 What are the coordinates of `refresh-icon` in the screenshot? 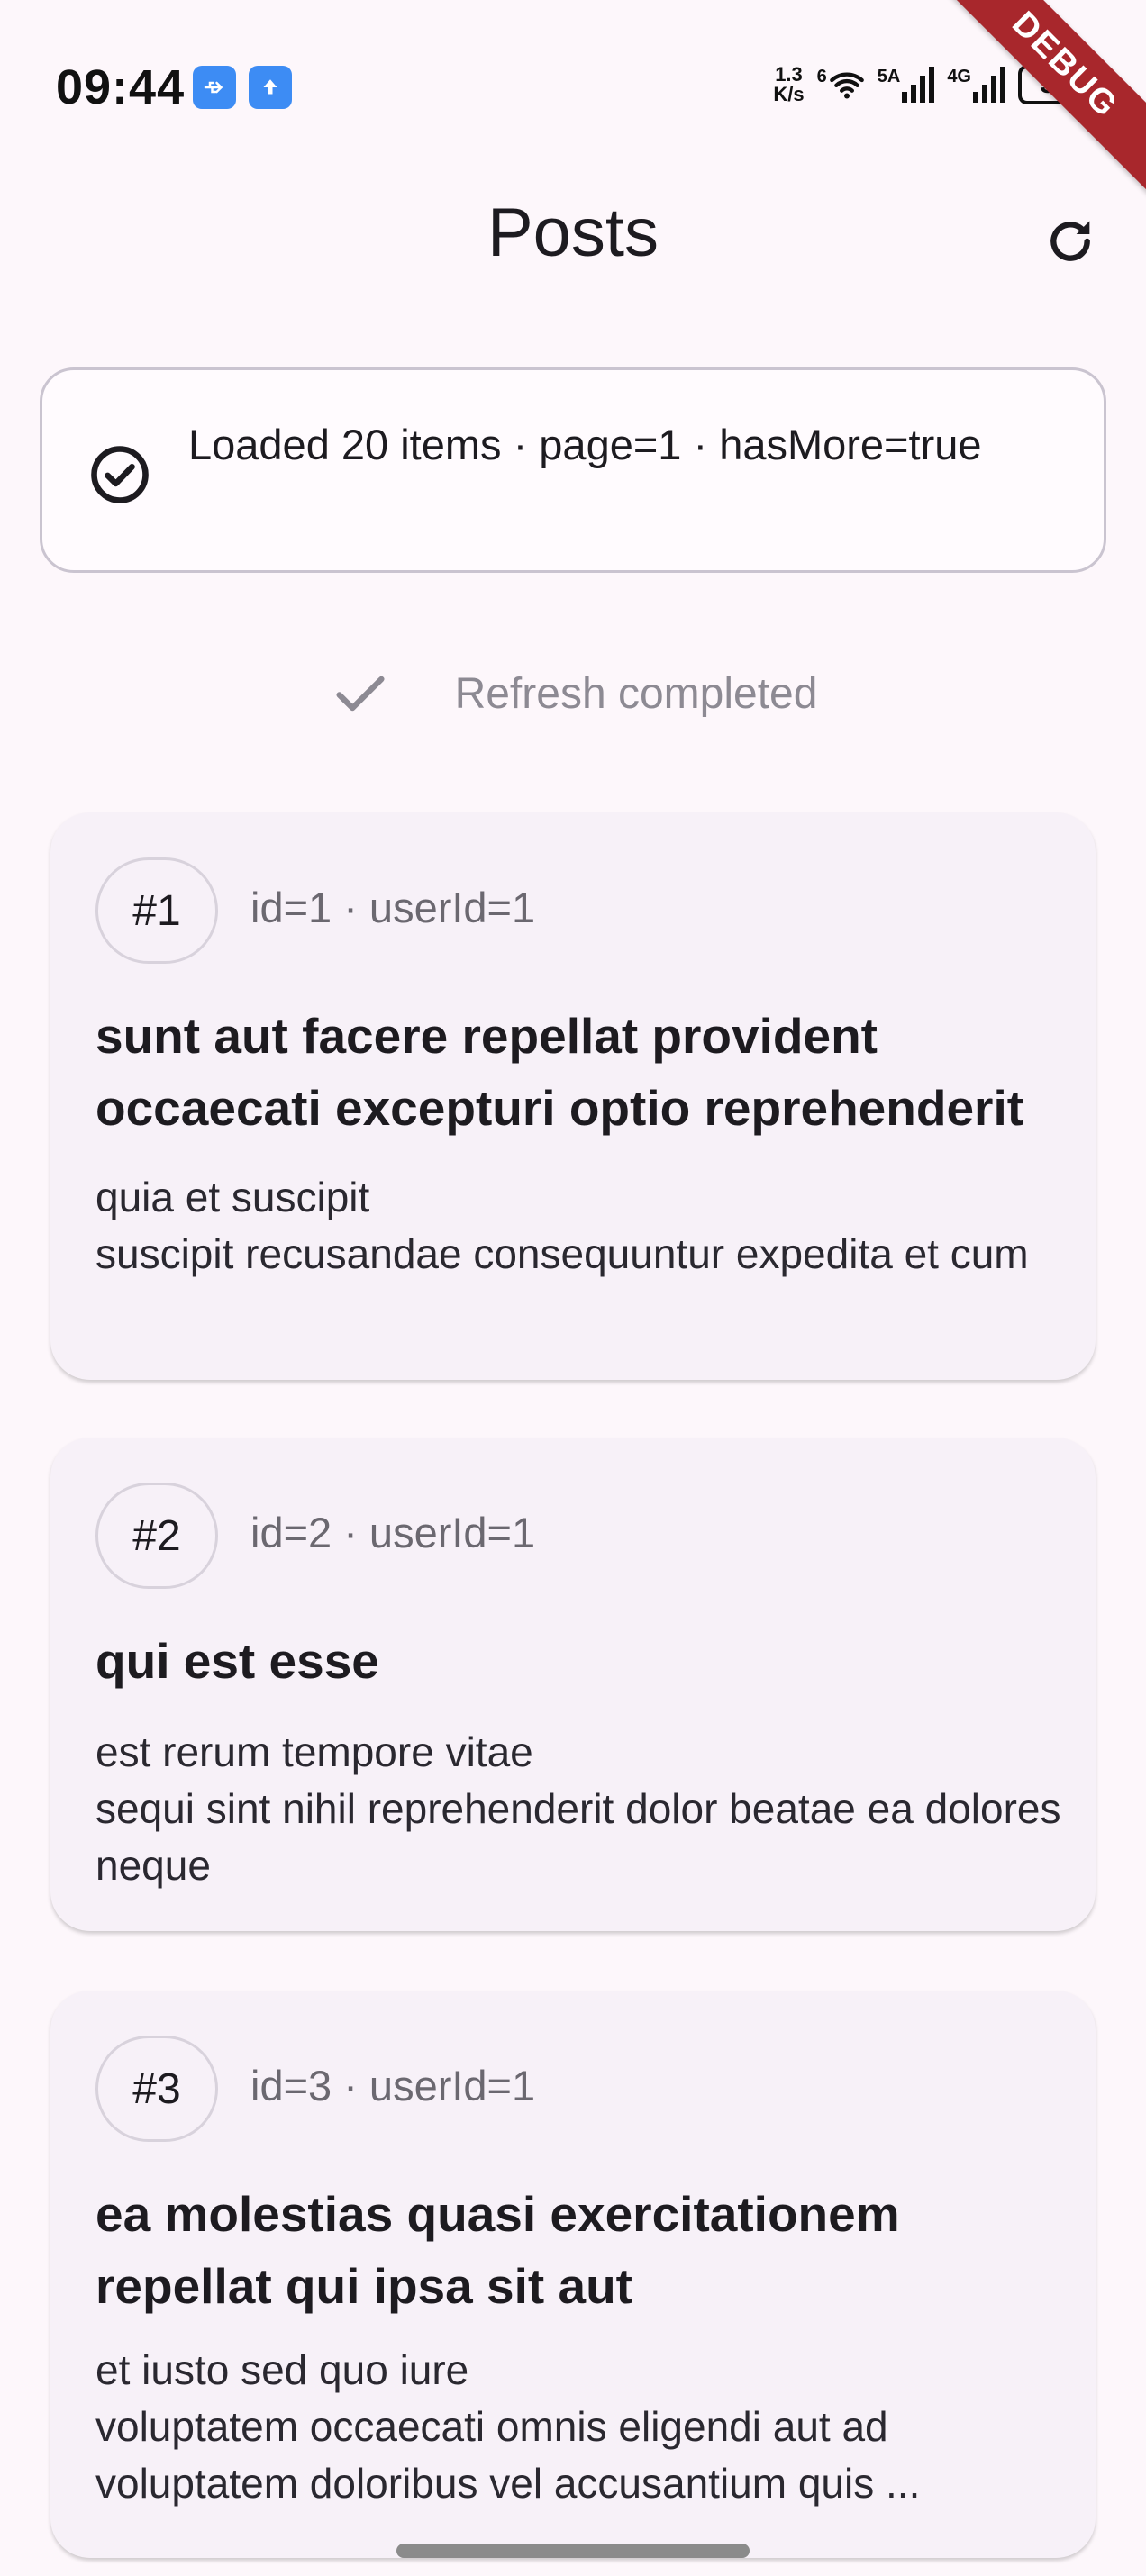 It's located at (1070, 241).